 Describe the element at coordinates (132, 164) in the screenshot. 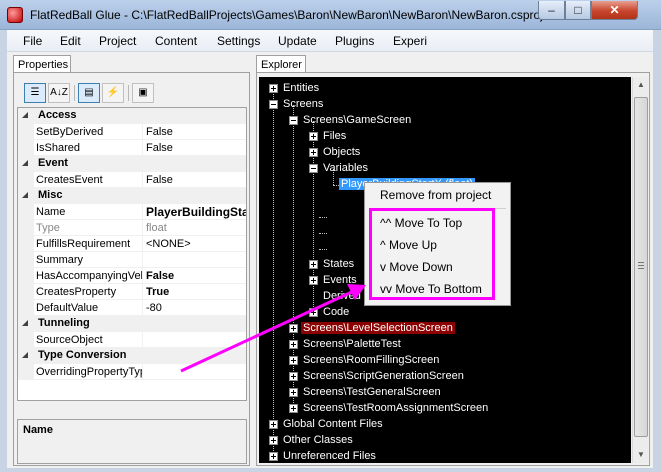

I see `category-event: Event` at that location.